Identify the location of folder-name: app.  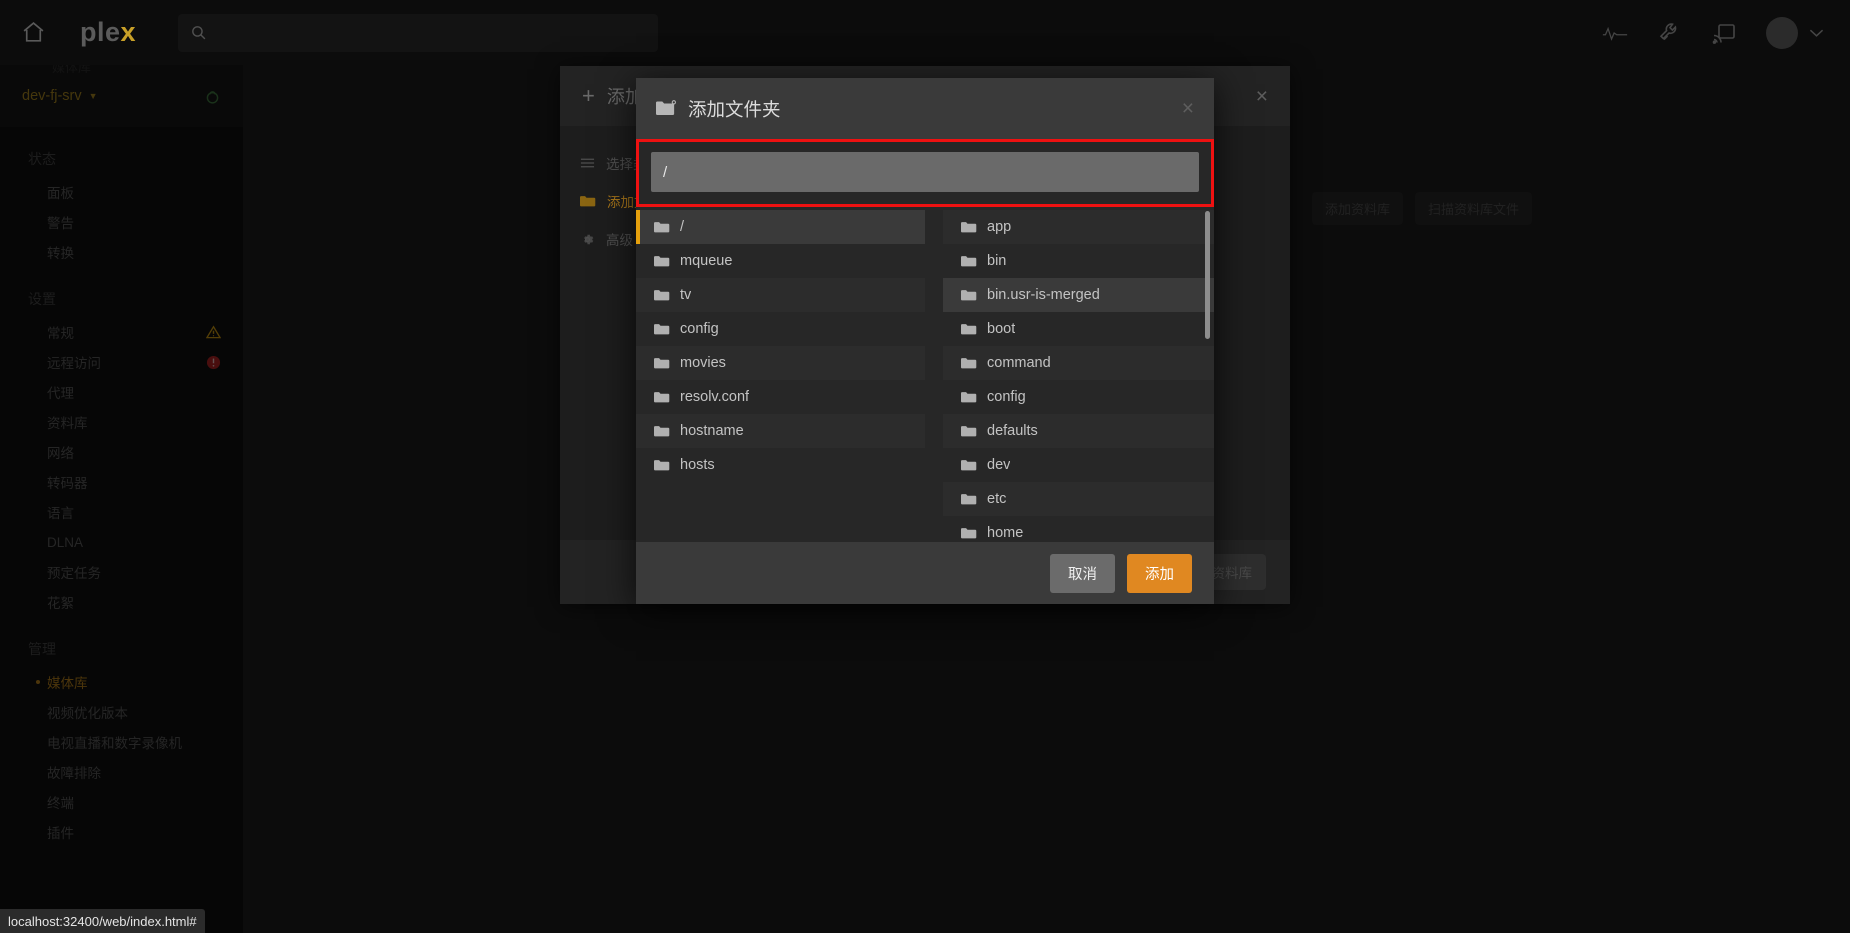
(999, 227).